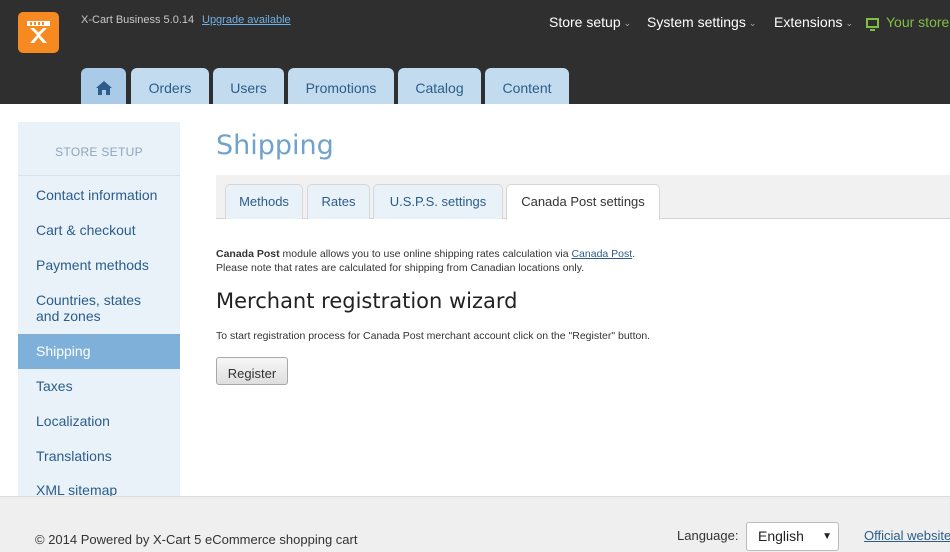  Describe the element at coordinates (696, 22) in the screenshot. I see `nav-label: System settings` at that location.